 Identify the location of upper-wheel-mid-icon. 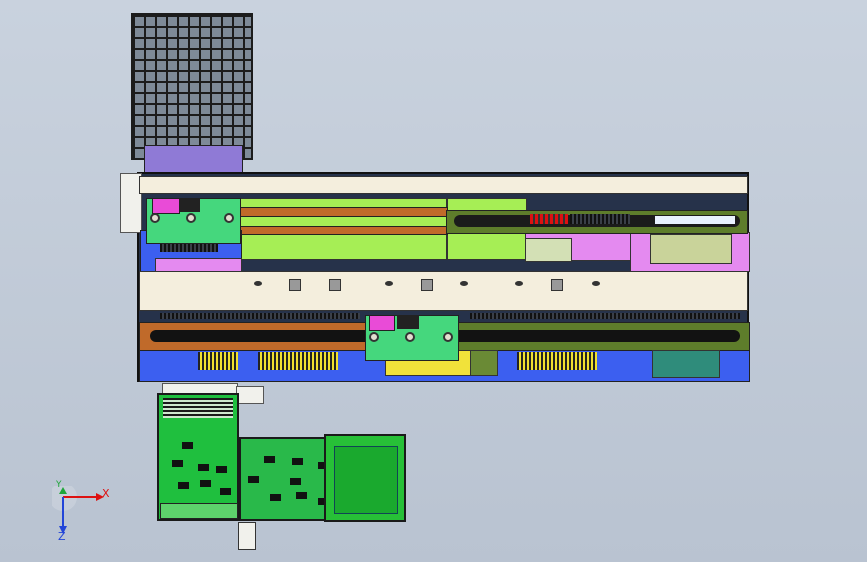
(191, 218).